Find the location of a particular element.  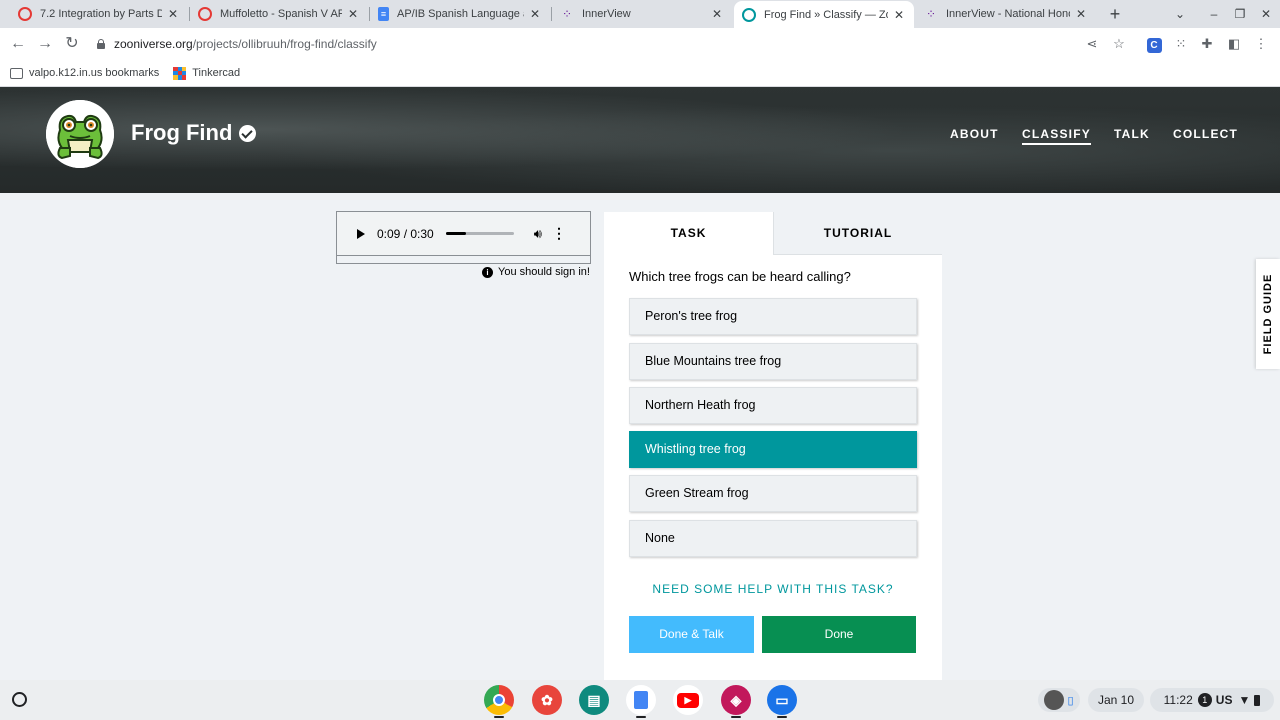

browser-tab-active: Frog Find » Classify — Zoon ✕ is located at coordinates (824, 14).